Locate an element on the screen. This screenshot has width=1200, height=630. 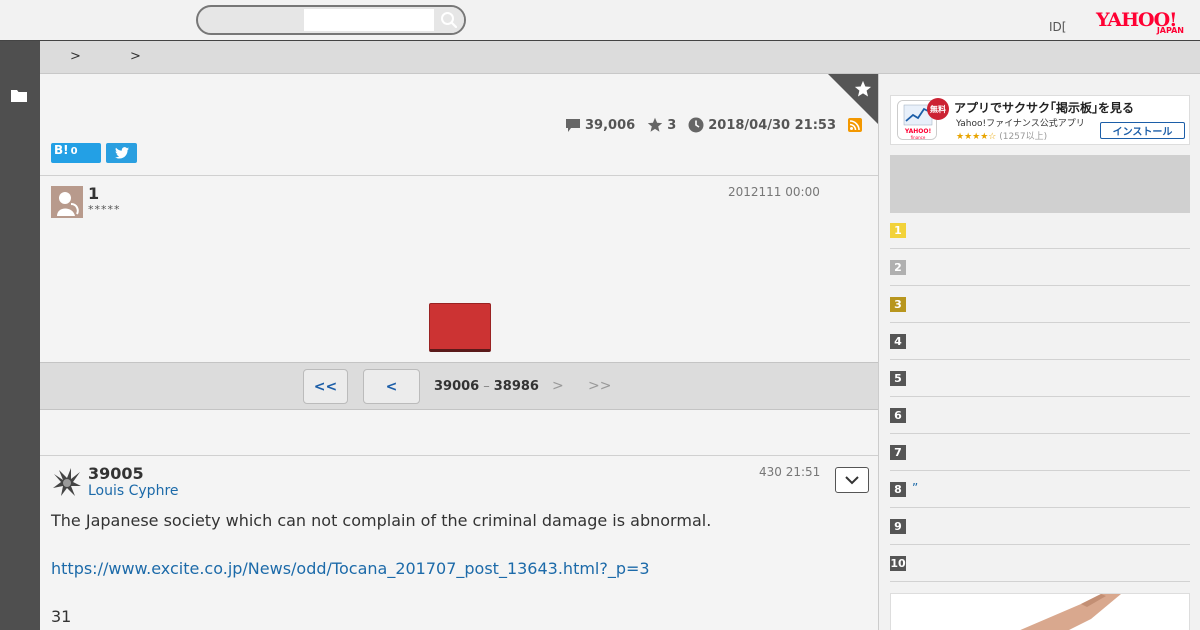
sidebar-placeholder-block is located at coordinates (1040, 184).